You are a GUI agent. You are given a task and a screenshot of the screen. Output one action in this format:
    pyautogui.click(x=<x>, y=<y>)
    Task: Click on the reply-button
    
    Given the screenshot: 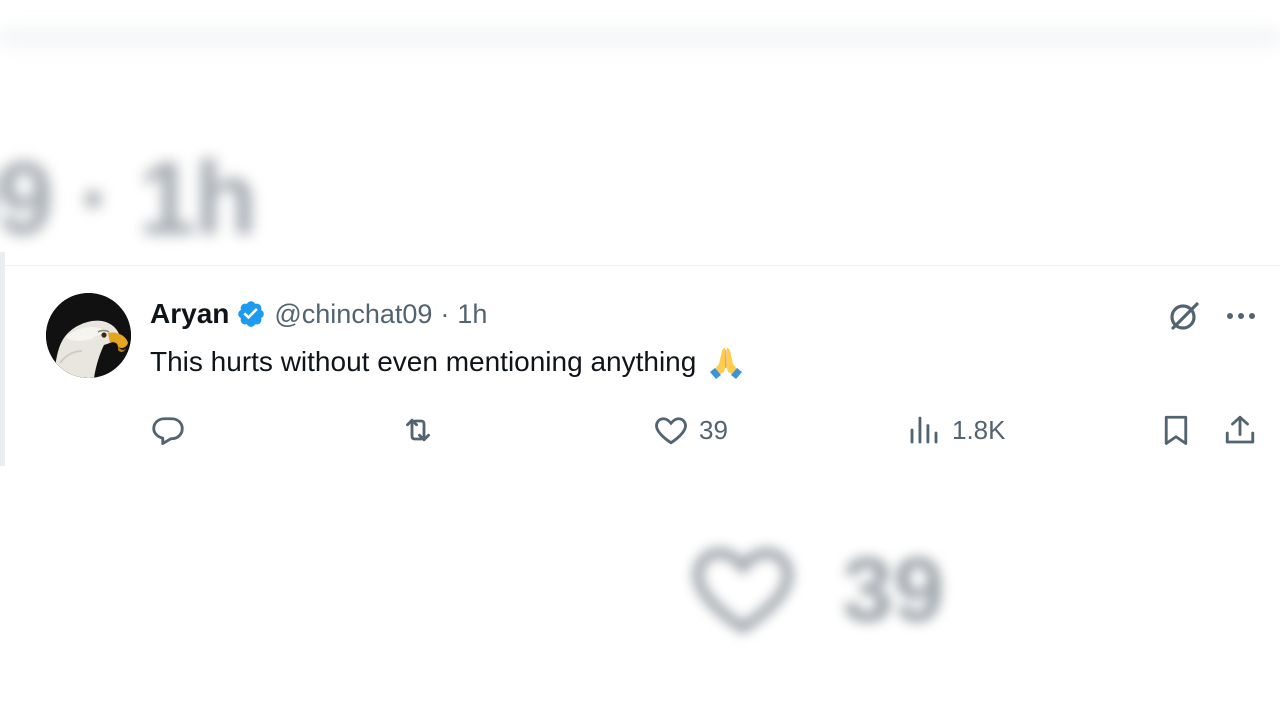 What is the action you would take?
    pyautogui.click(x=168, y=430)
    